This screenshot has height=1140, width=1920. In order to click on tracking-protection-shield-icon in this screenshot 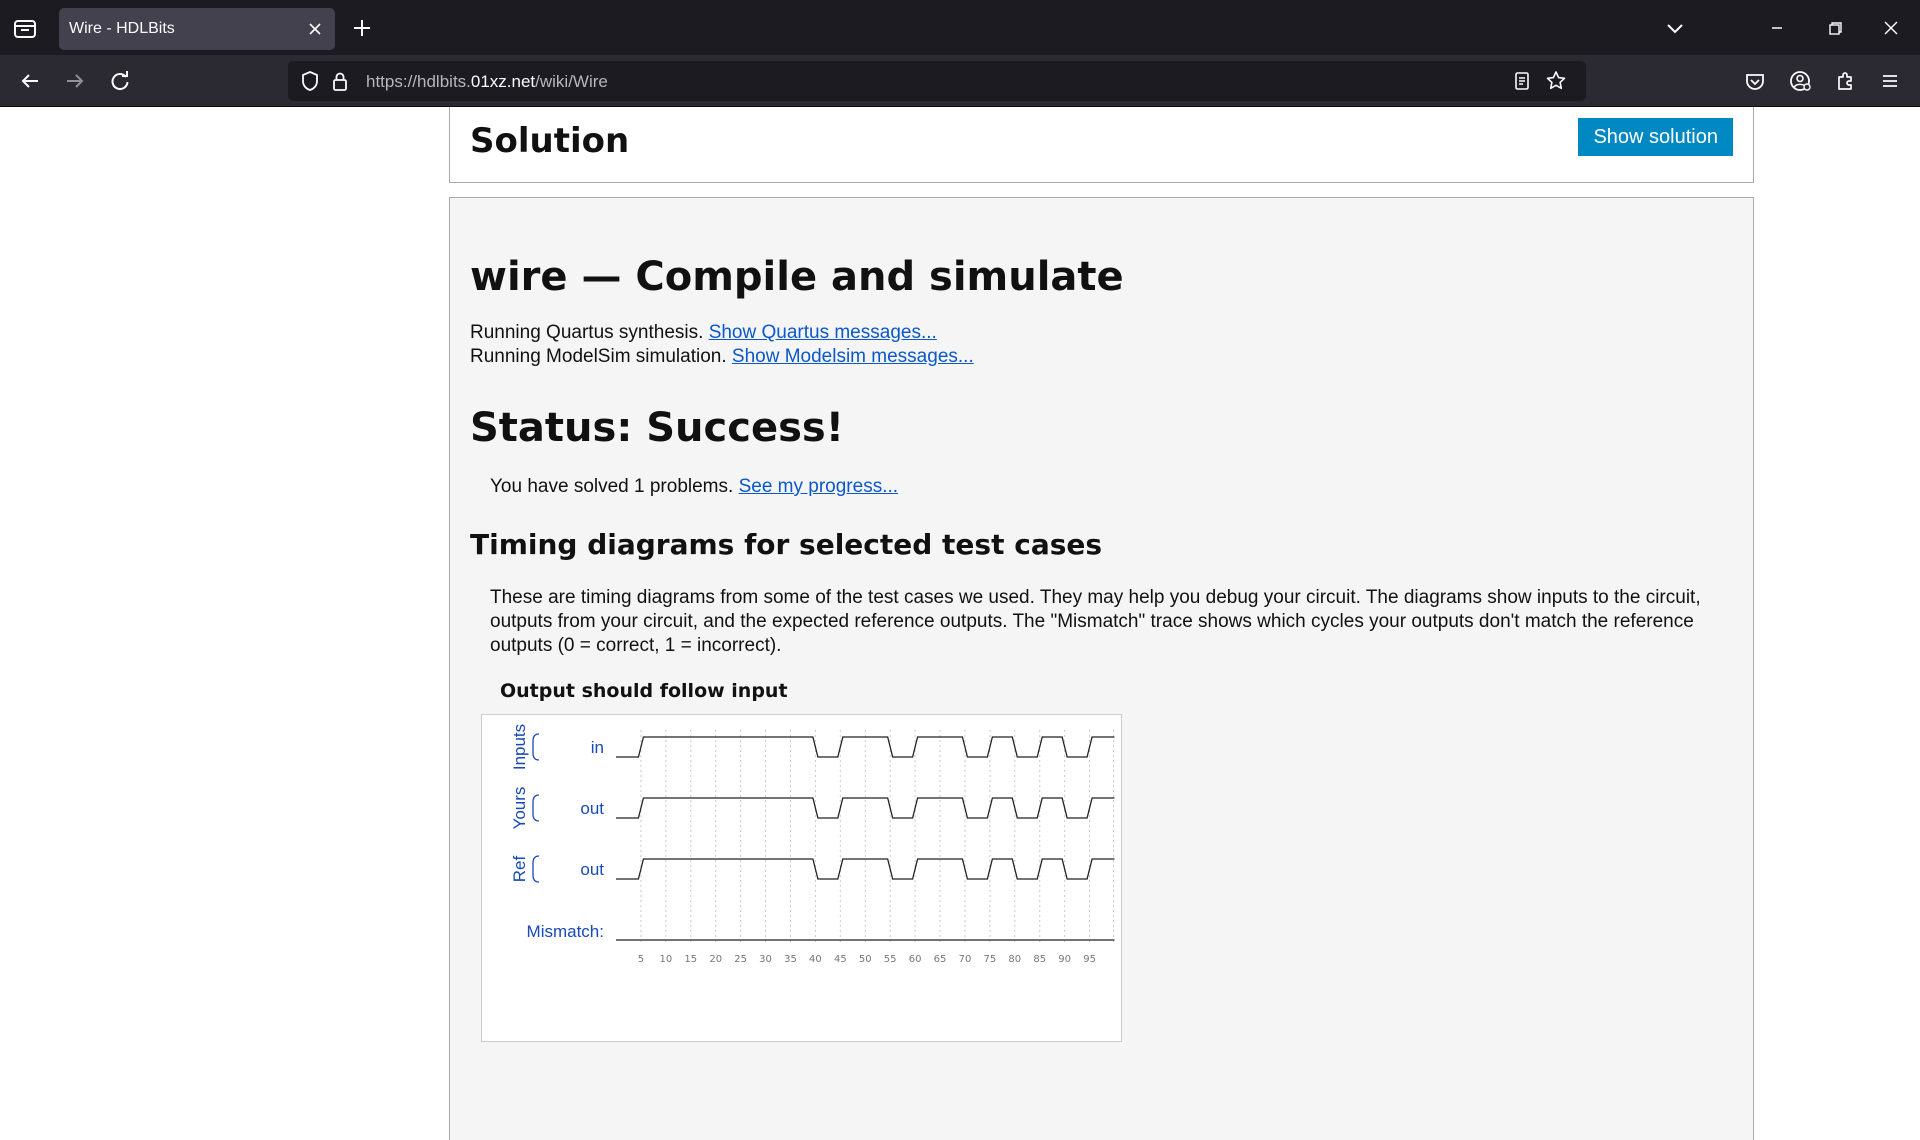, I will do `click(310, 81)`.